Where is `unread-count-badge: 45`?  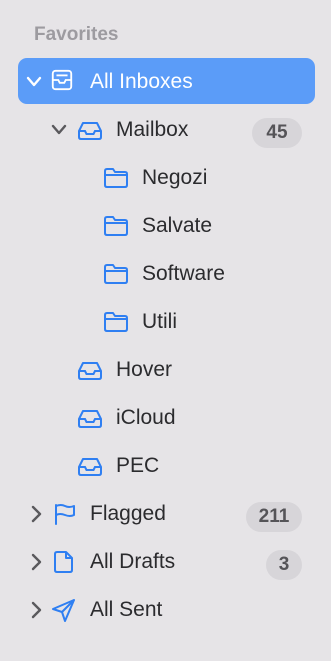
unread-count-badge: 45 is located at coordinates (277, 133).